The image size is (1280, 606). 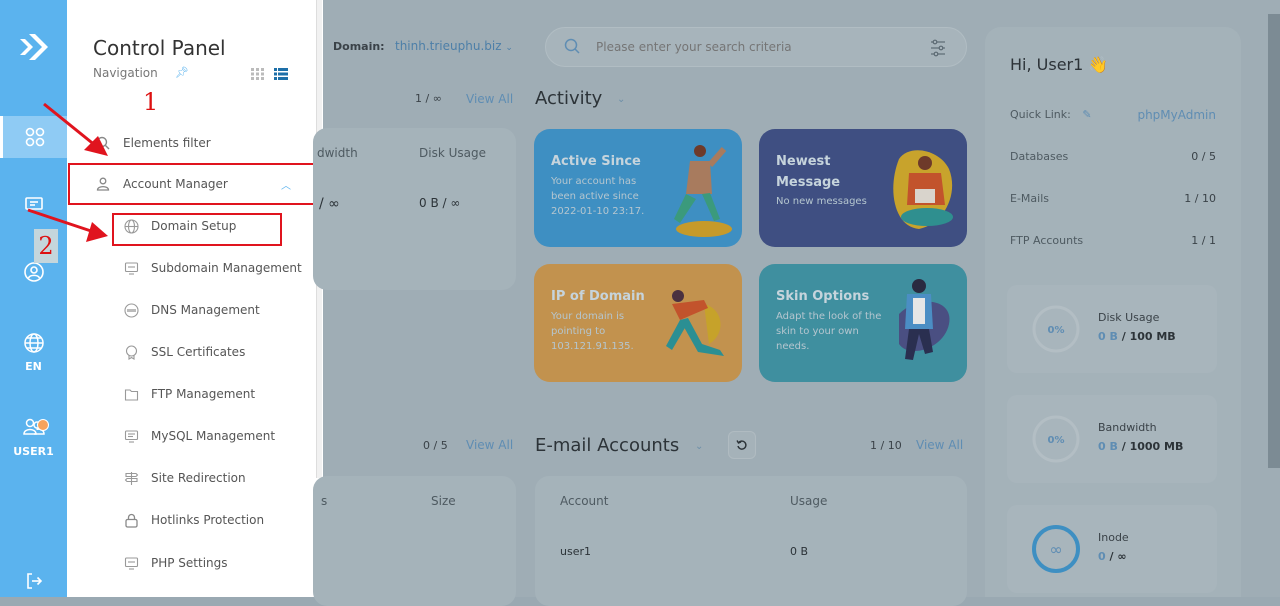 I want to click on icon-rail: EN USER1 2, so click(x=33, y=298).